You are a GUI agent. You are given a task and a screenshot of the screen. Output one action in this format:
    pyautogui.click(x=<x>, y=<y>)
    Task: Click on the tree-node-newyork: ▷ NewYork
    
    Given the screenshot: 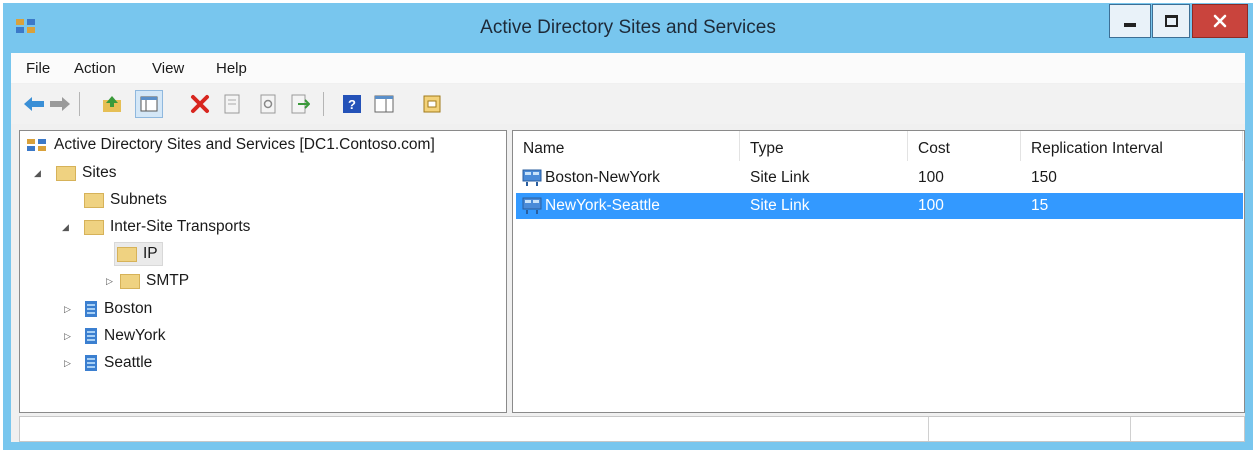 What is the action you would take?
    pyautogui.click(x=114, y=336)
    